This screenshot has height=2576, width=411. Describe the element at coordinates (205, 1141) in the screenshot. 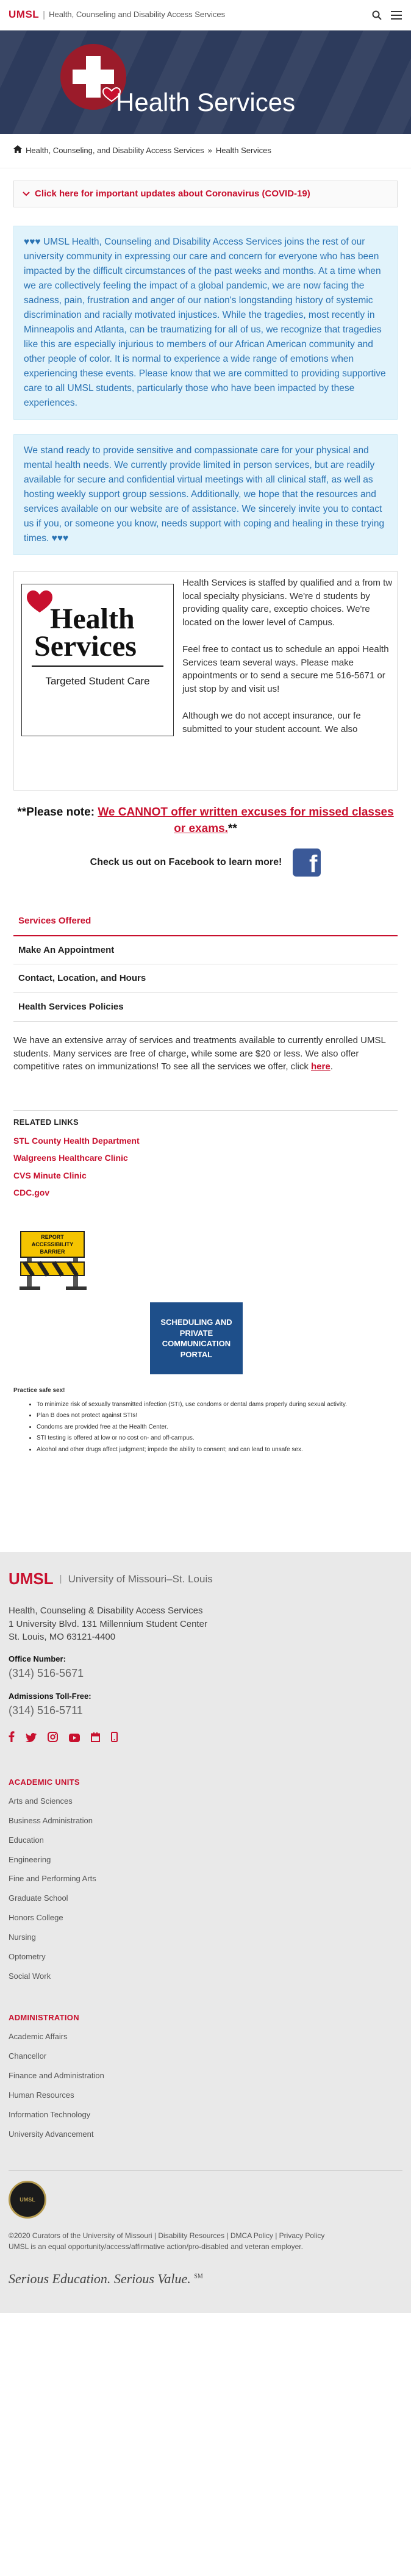

I see `related-link: STL County Health Department` at that location.